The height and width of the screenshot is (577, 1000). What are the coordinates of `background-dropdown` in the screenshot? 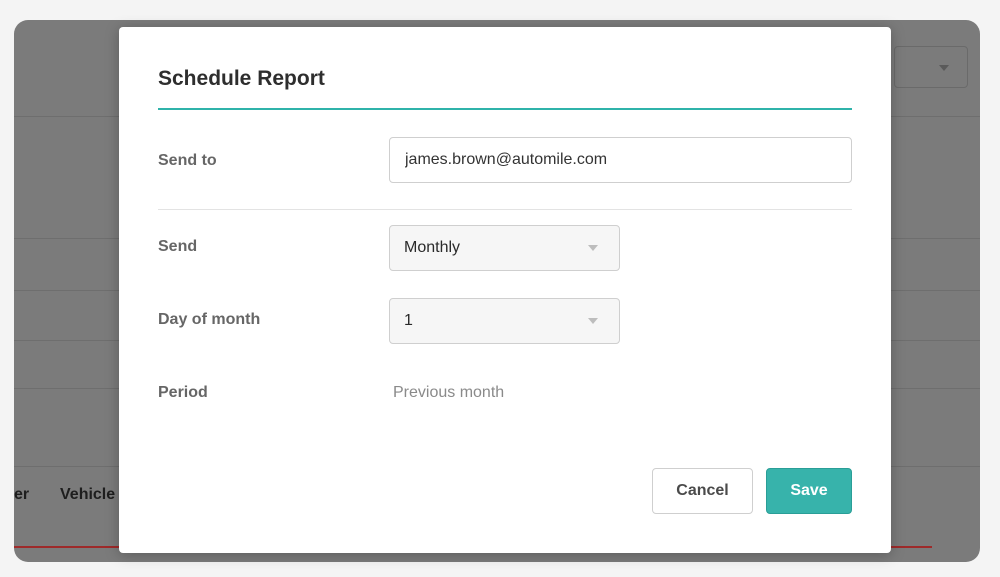 It's located at (931, 67).